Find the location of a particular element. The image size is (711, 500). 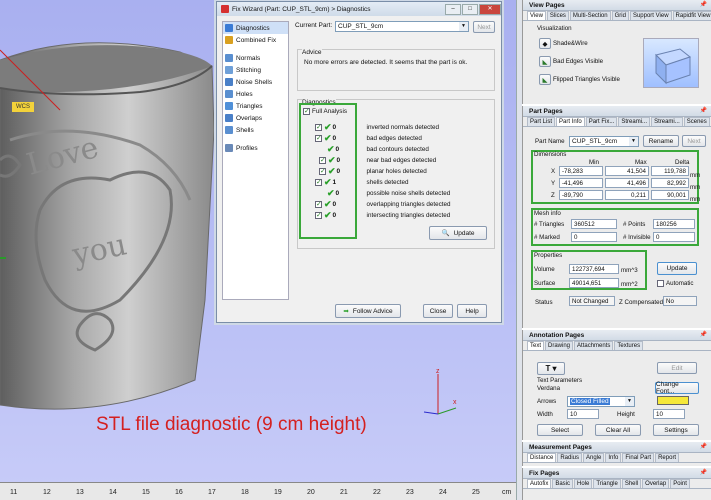

tab-hole: Hole is located at coordinates (583, 483).